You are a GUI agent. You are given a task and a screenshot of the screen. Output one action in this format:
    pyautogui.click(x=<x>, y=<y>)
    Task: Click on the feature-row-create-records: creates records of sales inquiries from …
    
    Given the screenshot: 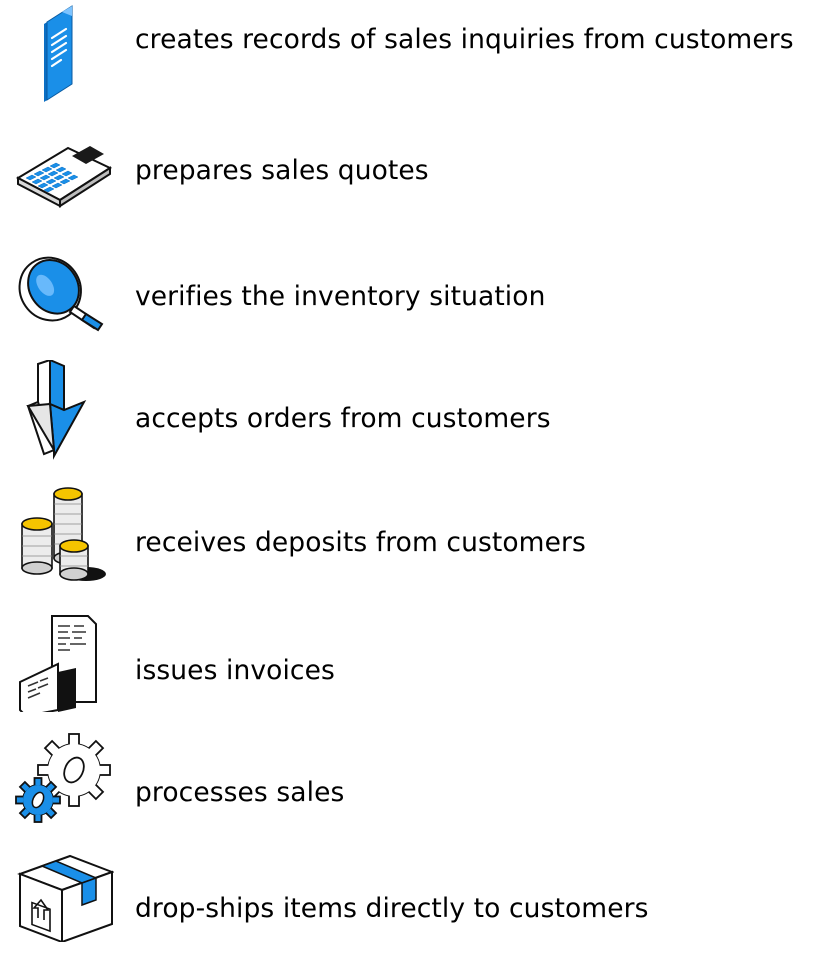 What is the action you would take?
    pyautogui.click(x=417, y=55)
    